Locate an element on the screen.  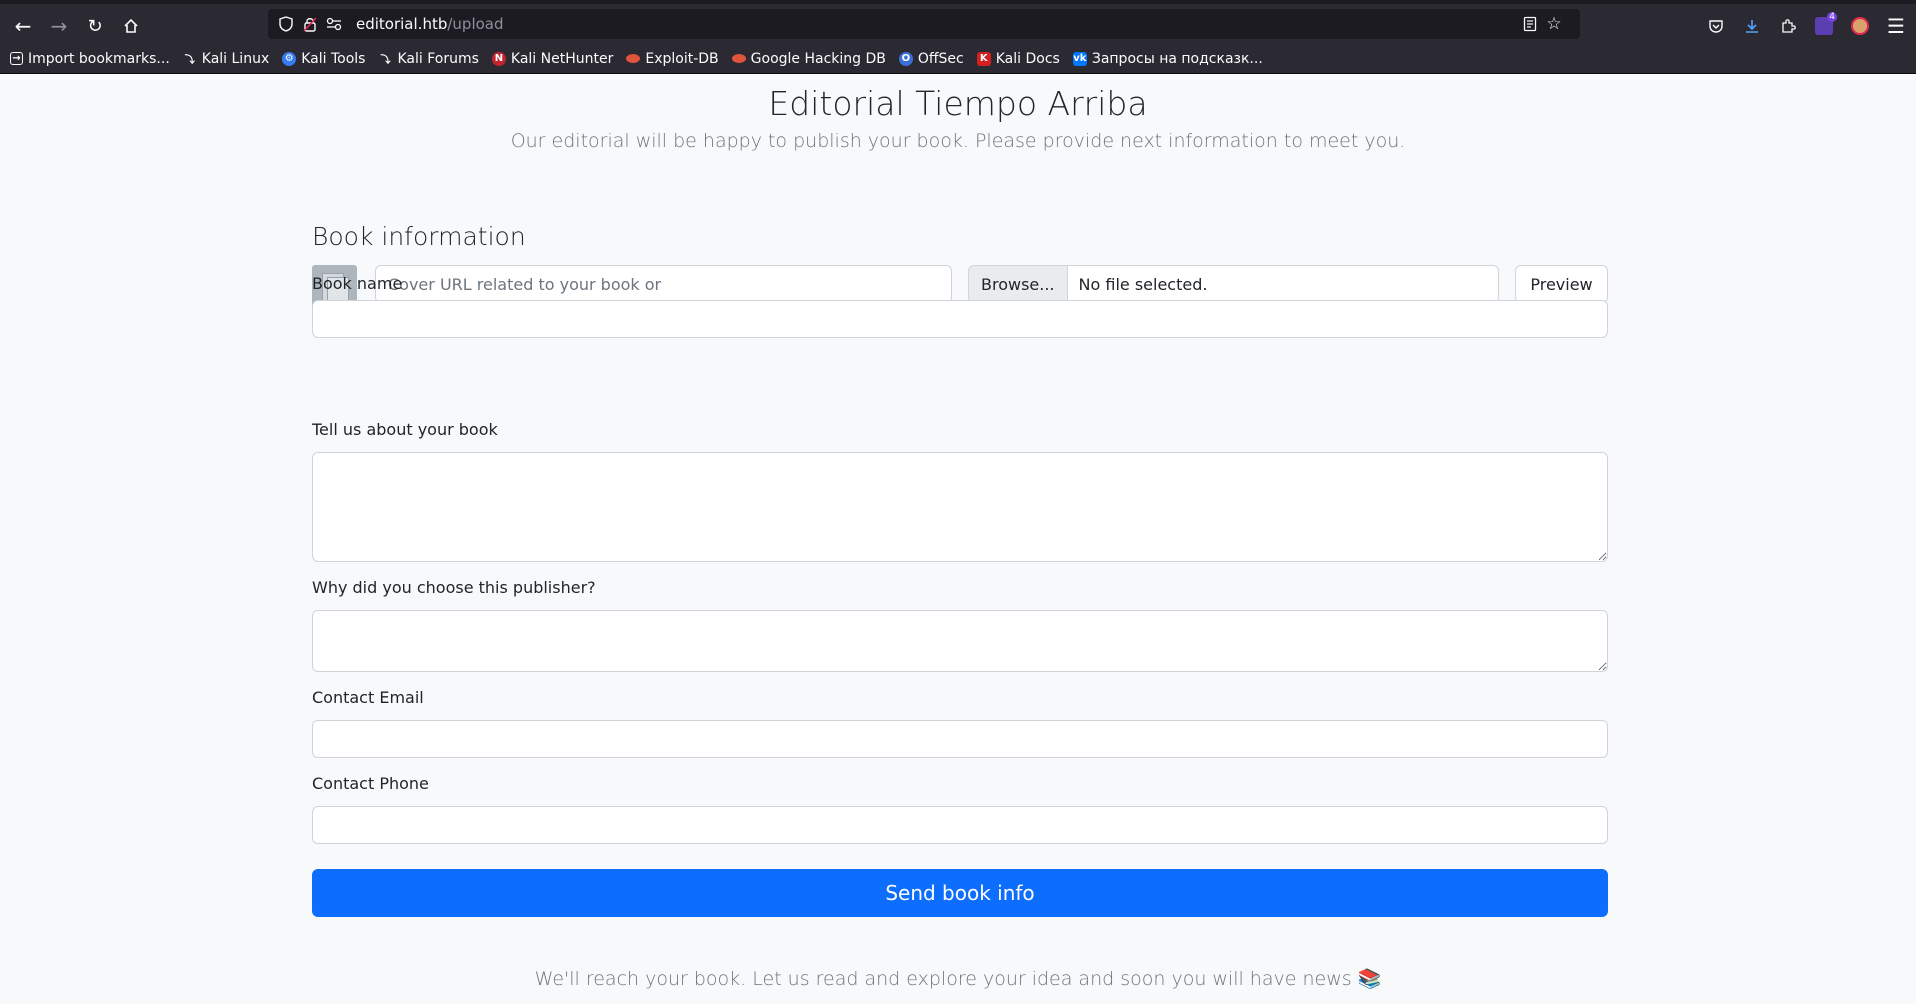
menu-icon: ☰ is located at coordinates (1896, 26).